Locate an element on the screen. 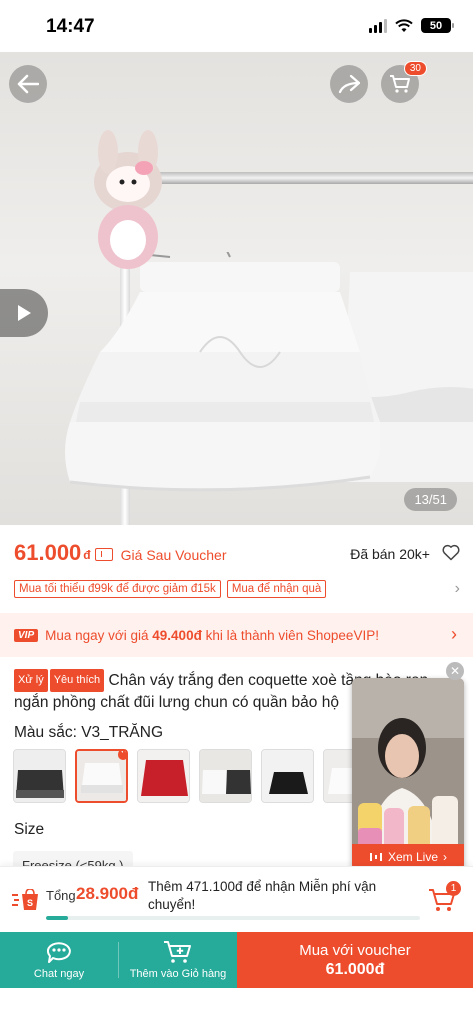  color-label: Màu sắc: V3_TRĂNG is located at coordinates (89, 732).